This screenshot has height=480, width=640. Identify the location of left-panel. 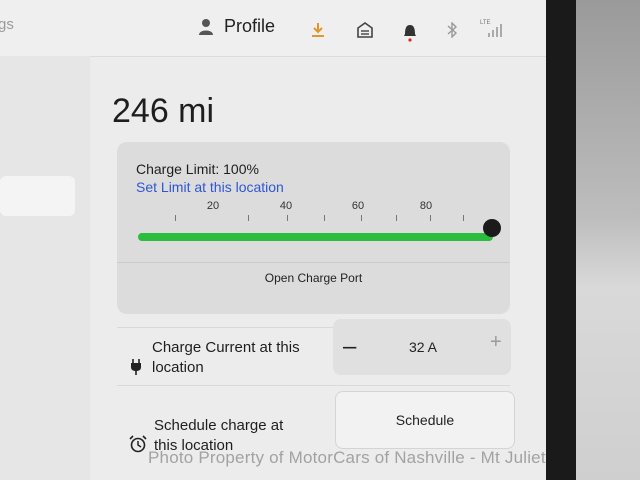
(45, 268).